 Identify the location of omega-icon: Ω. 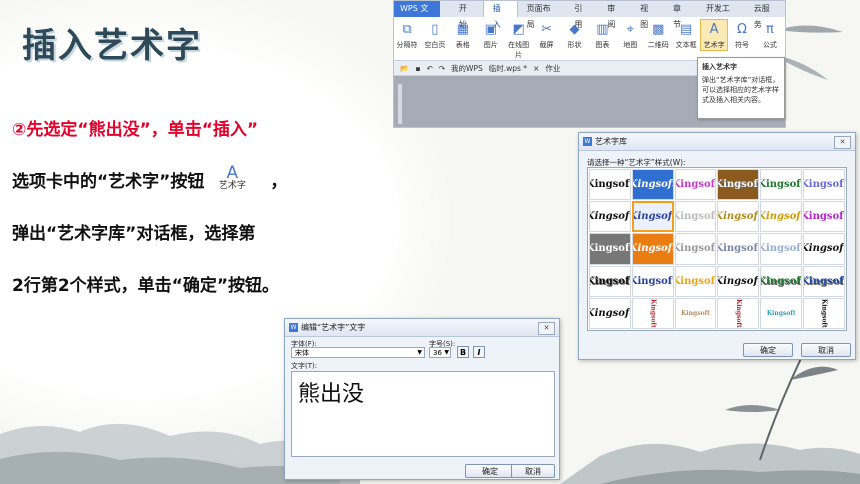
(742, 29).